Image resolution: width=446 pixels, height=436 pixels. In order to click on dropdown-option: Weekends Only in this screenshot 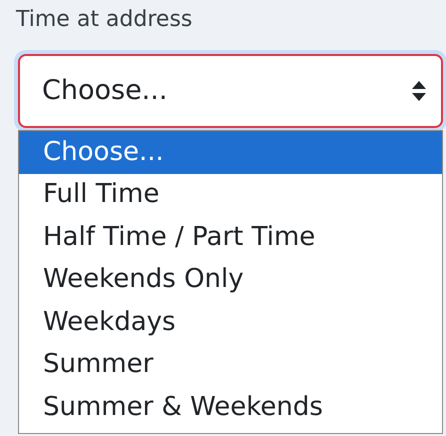, I will do `click(230, 279)`.